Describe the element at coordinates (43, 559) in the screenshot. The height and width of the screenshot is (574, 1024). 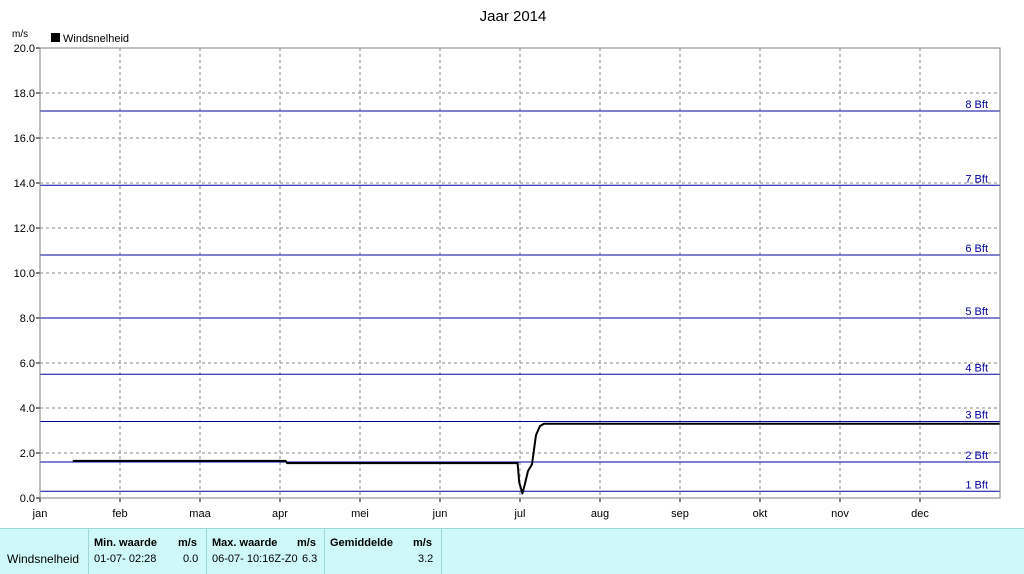
I see `row-label: Windsnelheid` at that location.